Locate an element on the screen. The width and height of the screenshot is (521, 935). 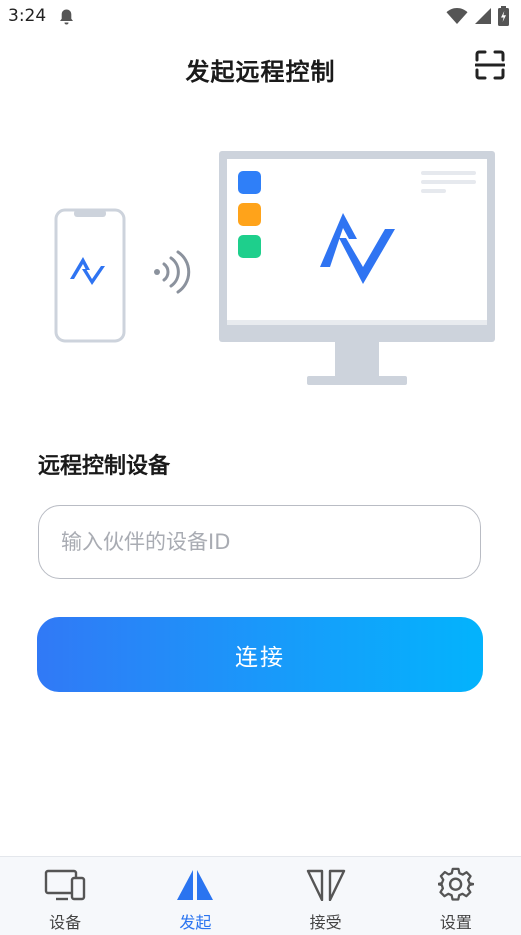
nav-item-accept: 接受 is located at coordinates (326, 896).